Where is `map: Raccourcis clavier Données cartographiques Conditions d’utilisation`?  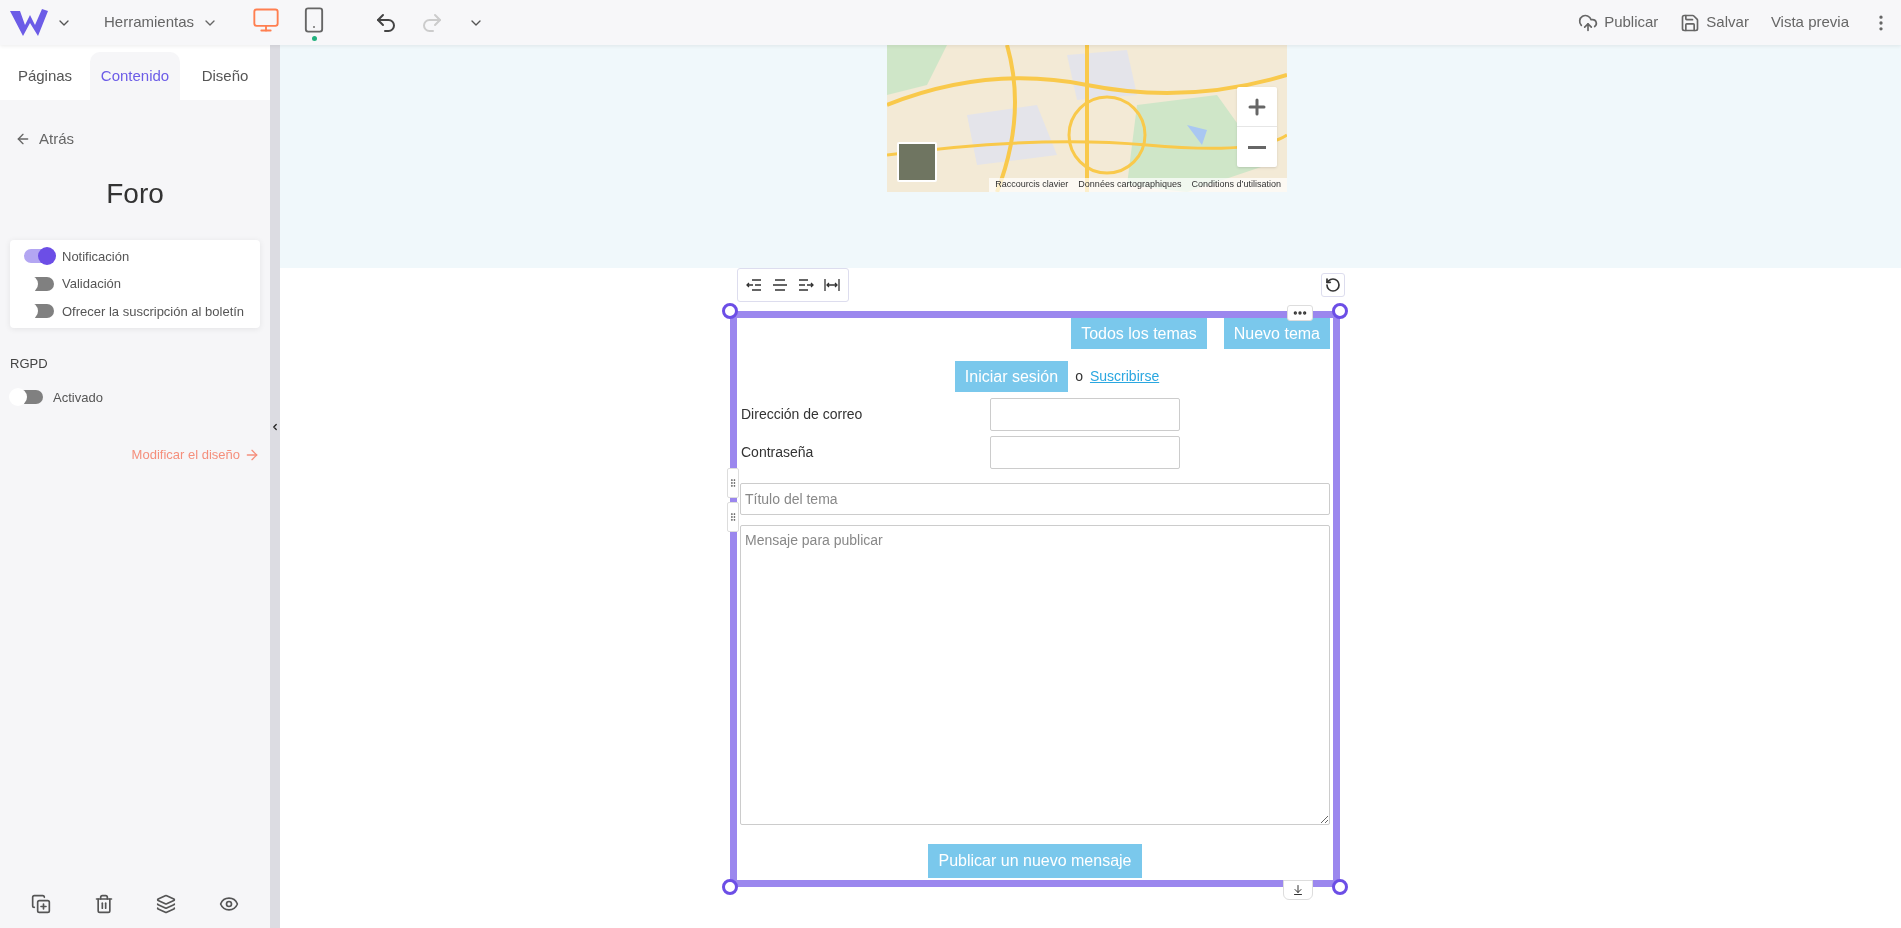
map: Raccourcis clavier Données cartographiques Conditions d’utilisation is located at coordinates (1087, 118).